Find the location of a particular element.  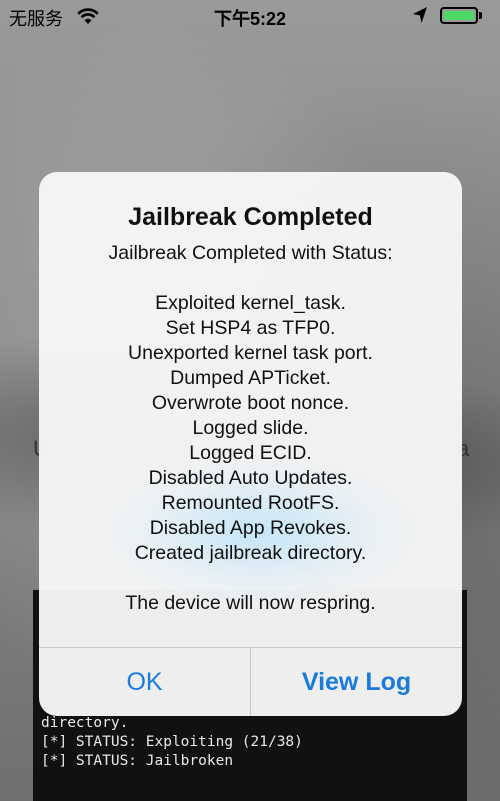

status-line: Exploited kernel_task. is located at coordinates (250, 303).